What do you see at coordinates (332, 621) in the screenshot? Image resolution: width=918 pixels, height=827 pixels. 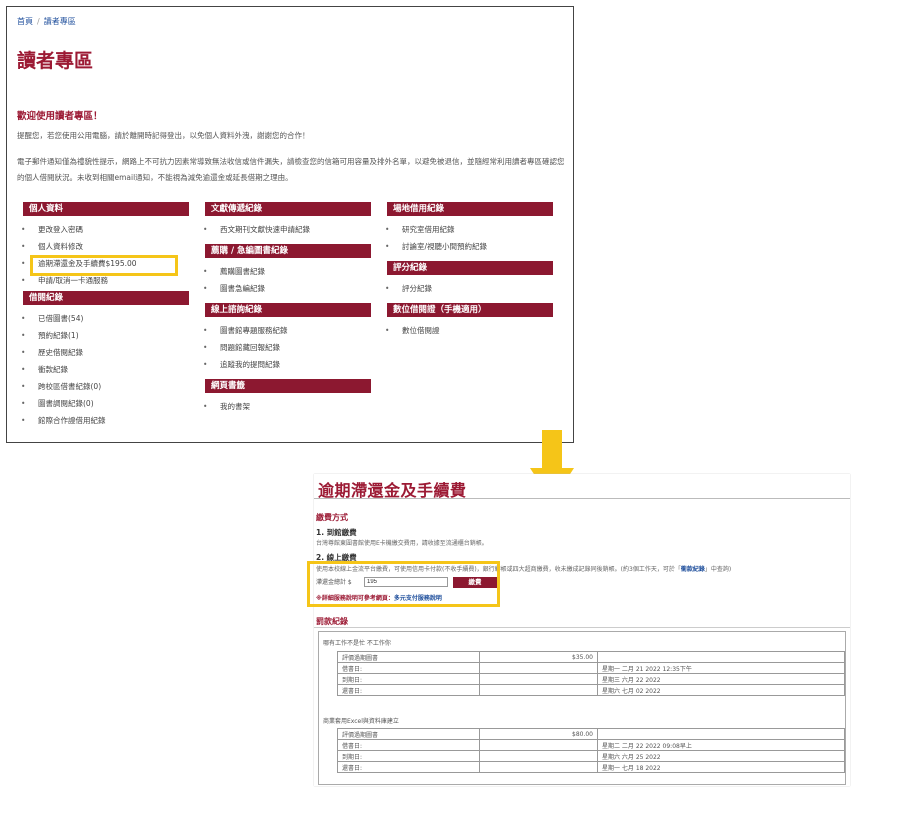 I see `fines-heading: 罰款紀錄` at bounding box center [332, 621].